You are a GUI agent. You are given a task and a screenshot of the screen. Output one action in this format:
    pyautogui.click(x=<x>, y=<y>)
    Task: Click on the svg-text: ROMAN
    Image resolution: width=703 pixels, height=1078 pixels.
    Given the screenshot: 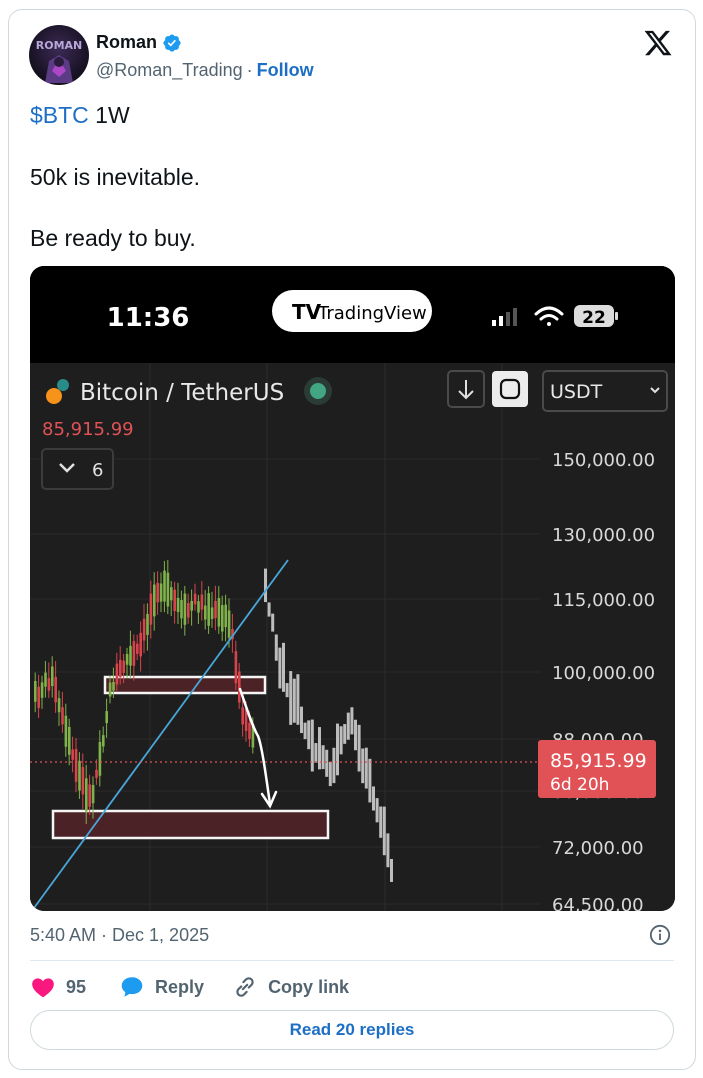 What is the action you would take?
    pyautogui.click(x=59, y=45)
    